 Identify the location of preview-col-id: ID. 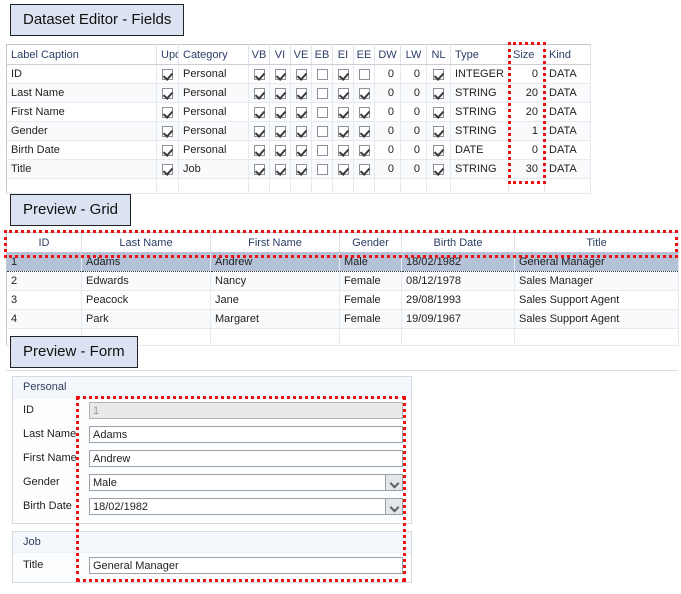
(44, 242).